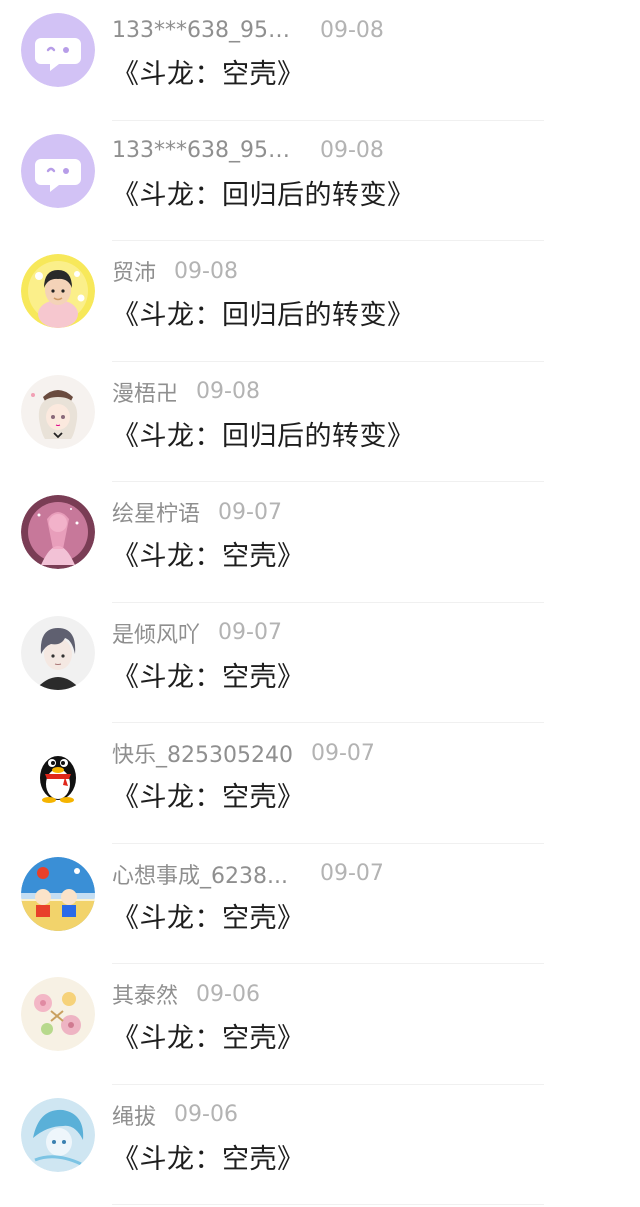  Describe the element at coordinates (366, 271) in the screenshot. I see `comment-meta: 贸沛 09-08` at that location.